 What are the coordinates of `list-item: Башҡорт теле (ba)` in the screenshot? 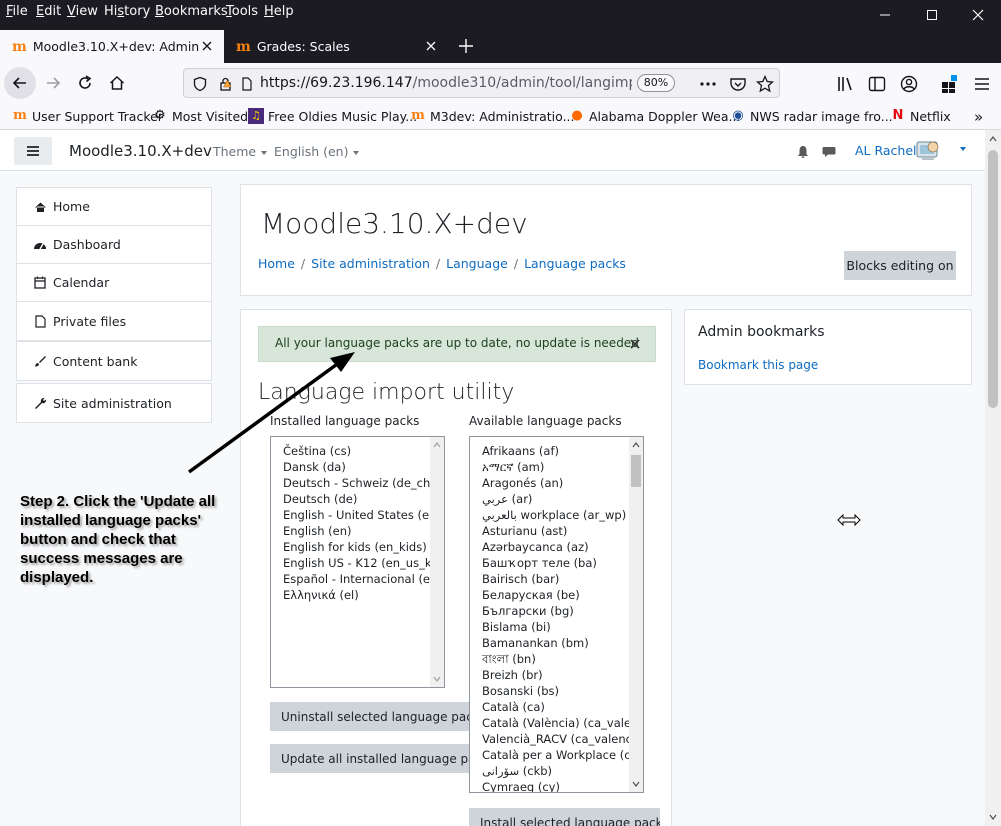 It's located at (556, 563).